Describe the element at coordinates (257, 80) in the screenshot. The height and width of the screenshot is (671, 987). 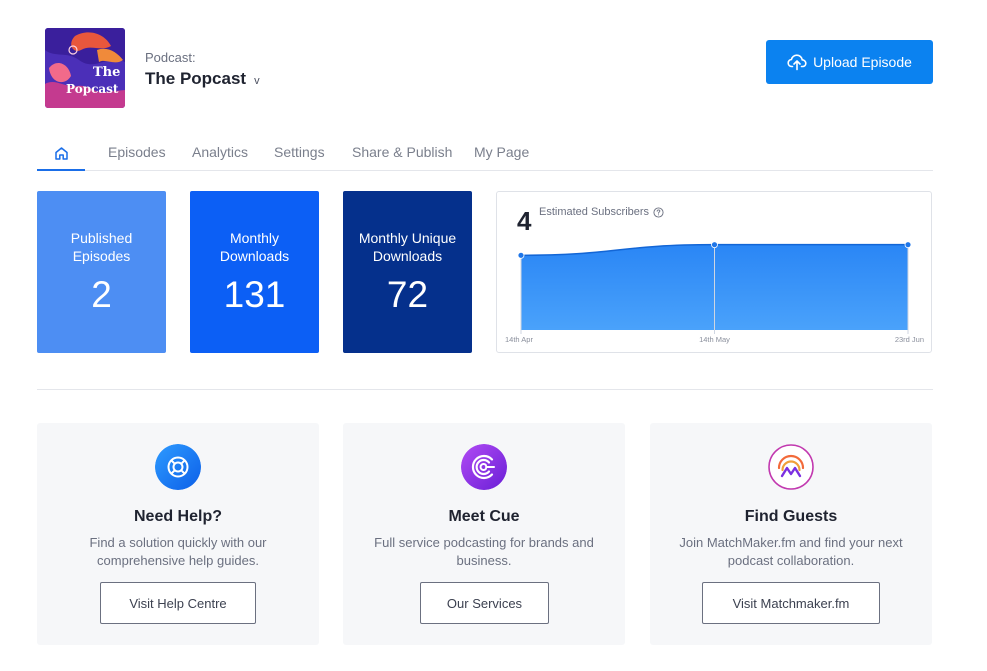
I see `chevron-down-icon: v` at that location.